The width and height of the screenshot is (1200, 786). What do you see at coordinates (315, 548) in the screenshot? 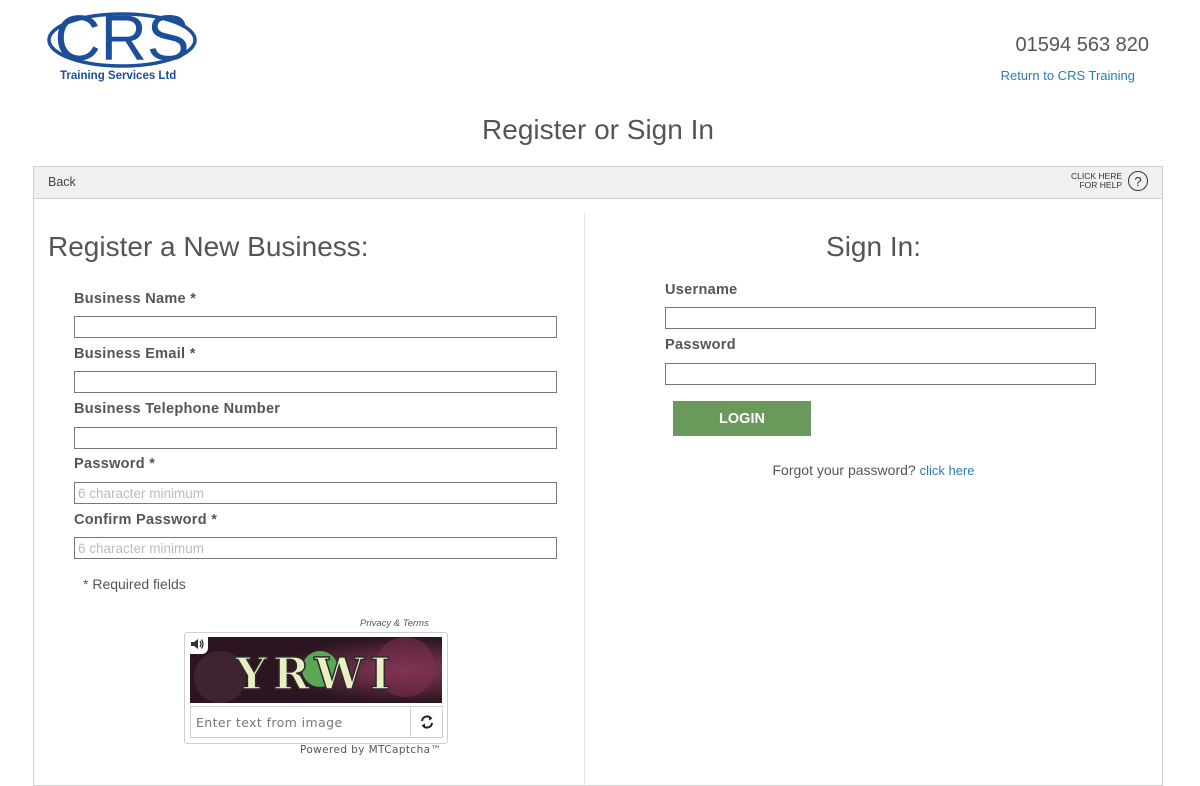
I see `confirm-password-input` at bounding box center [315, 548].